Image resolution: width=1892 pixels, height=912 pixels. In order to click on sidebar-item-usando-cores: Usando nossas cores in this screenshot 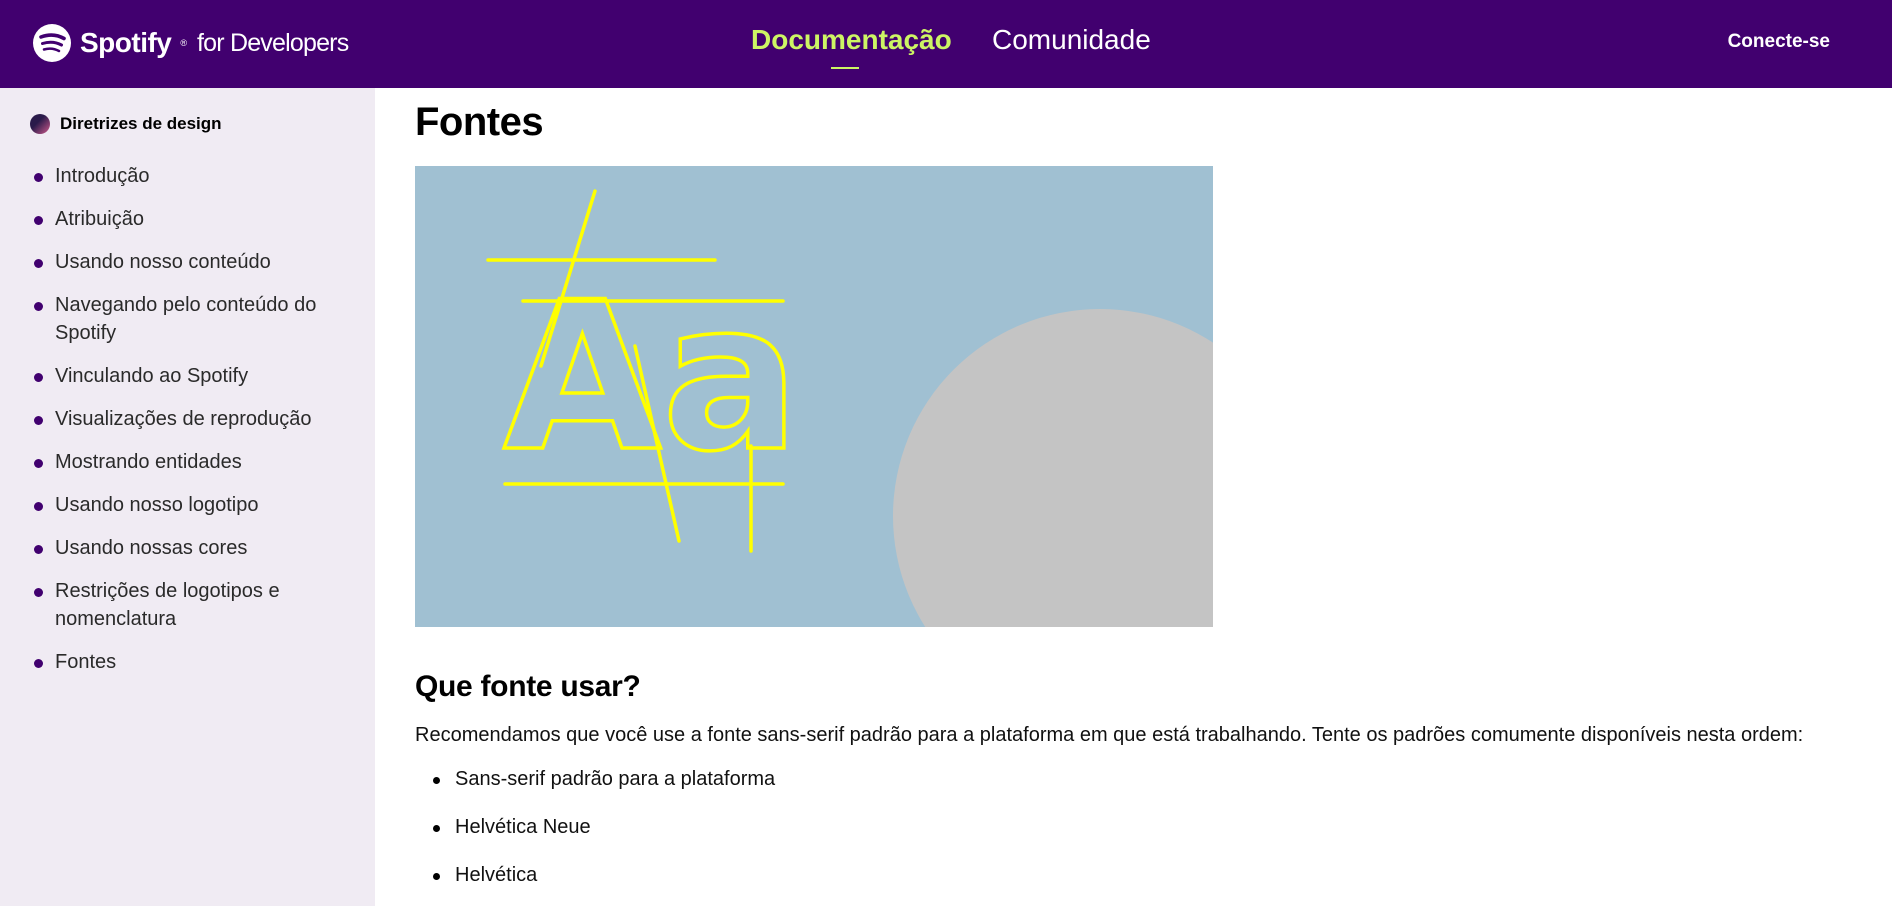, I will do `click(199, 548)`.